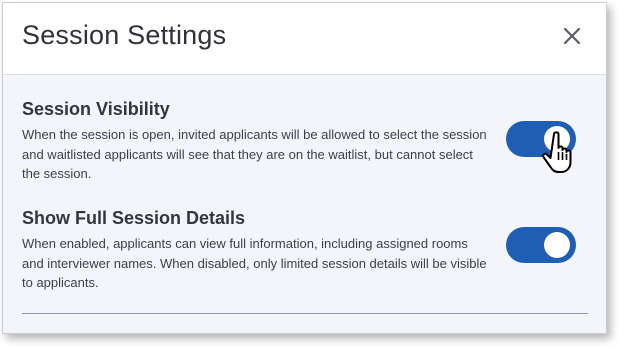  Describe the element at coordinates (305, 313) in the screenshot. I see `divider` at that location.